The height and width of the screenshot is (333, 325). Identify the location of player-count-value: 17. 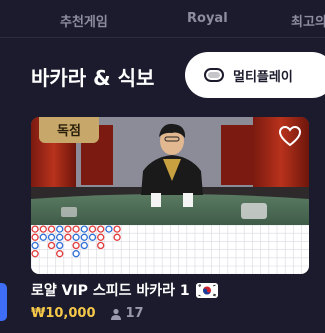
(134, 313).